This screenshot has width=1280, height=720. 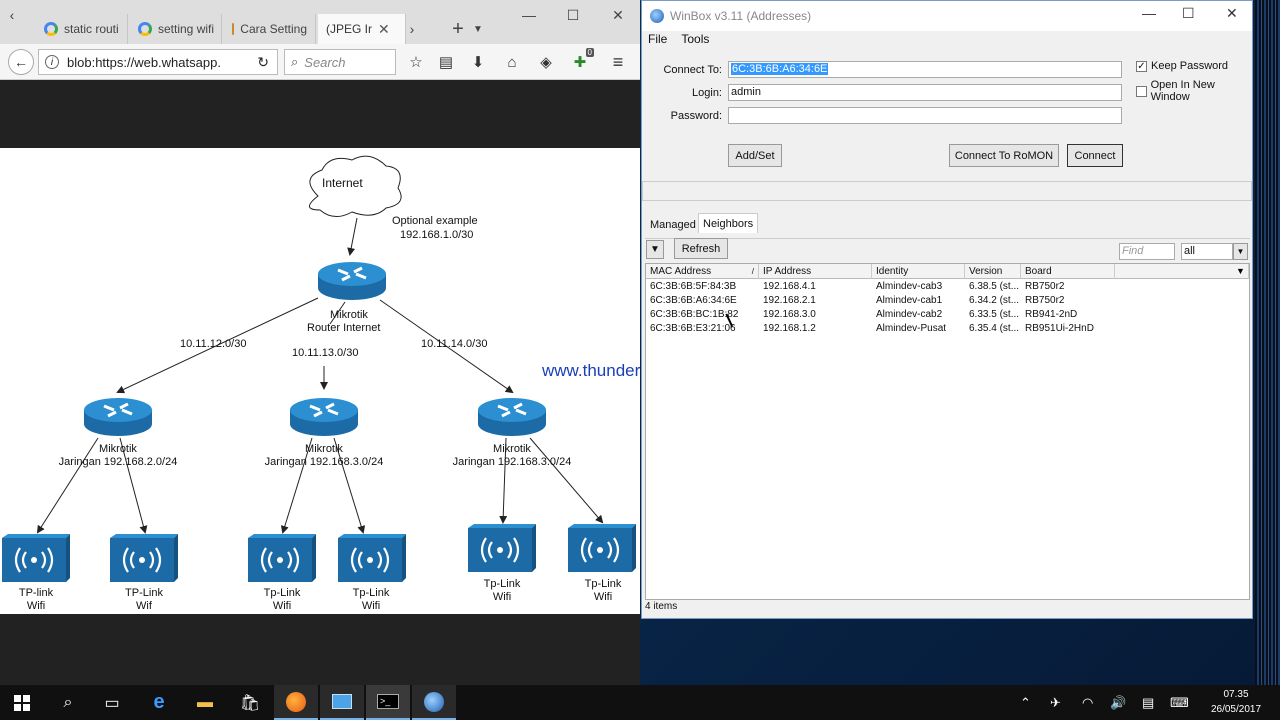 What do you see at coordinates (1025, 702) in the screenshot?
I see `show-hidden-icons-chevron-icon: ⌃` at bounding box center [1025, 702].